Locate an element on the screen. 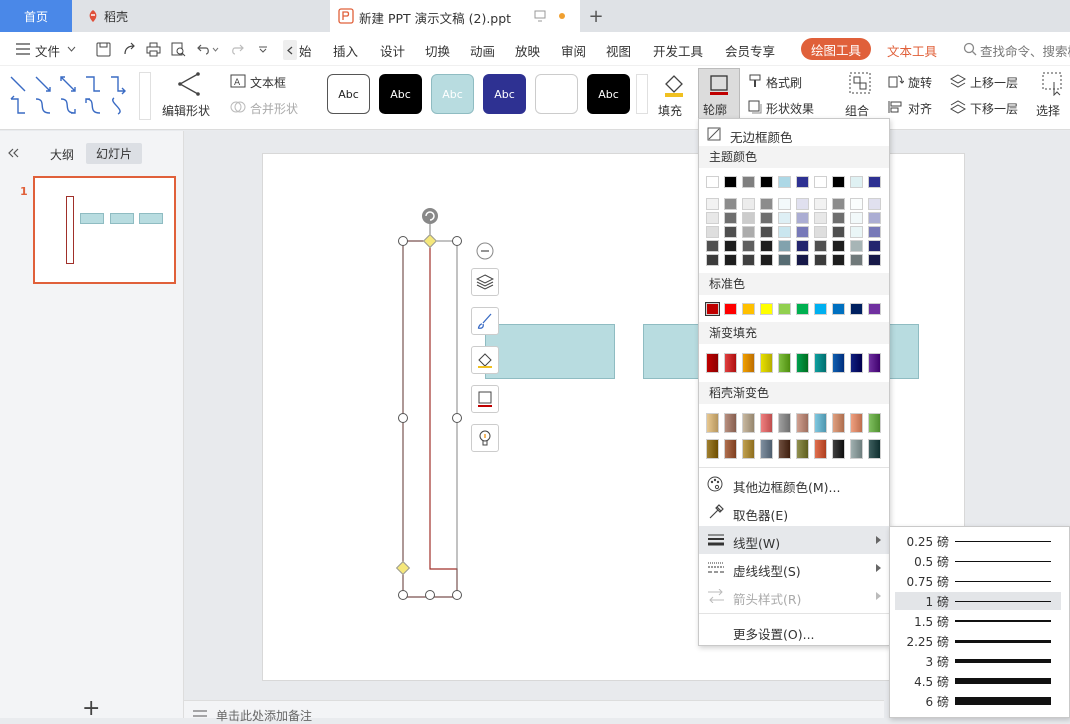 This screenshot has height=724, width=1070. menu-transition: 切换 is located at coordinates (437, 50).